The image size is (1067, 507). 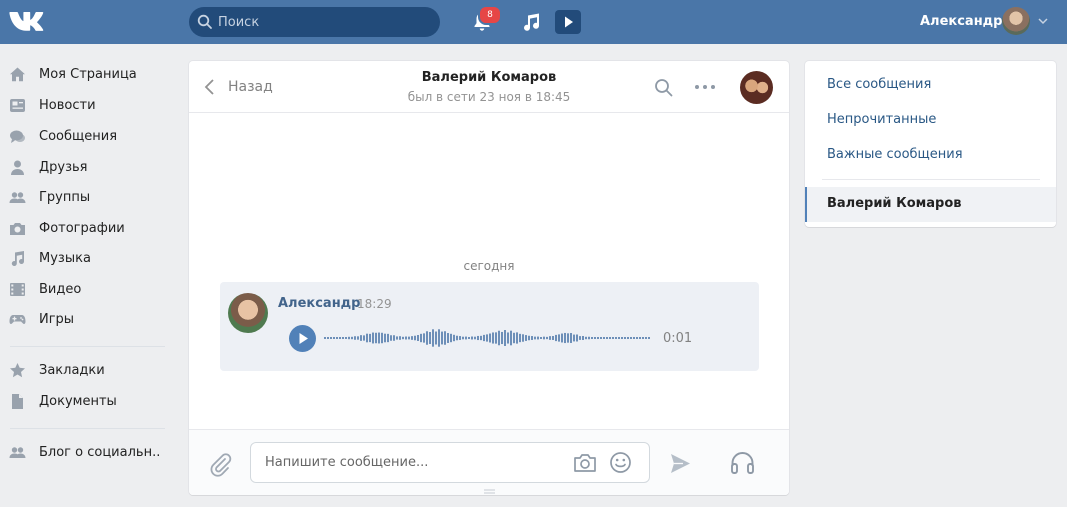 I want to click on sidebar-item-friends: Друзья, so click(x=85, y=167).